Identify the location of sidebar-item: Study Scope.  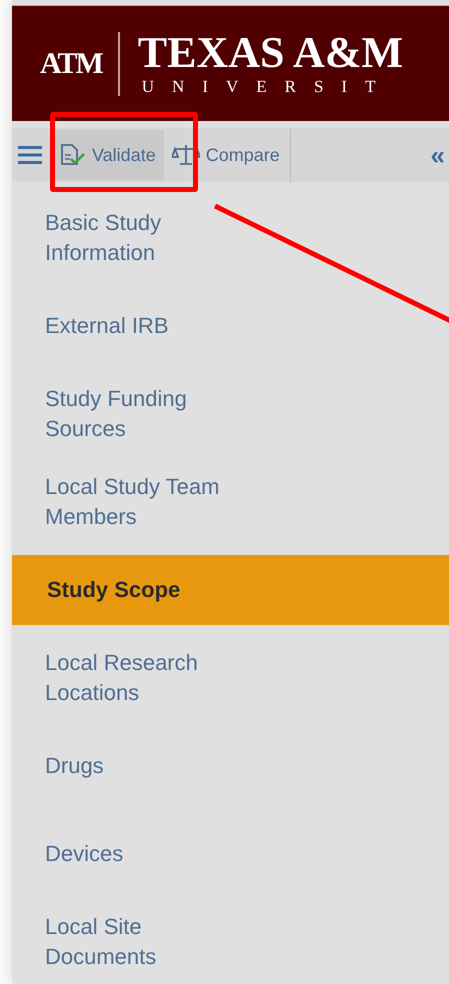
(230, 590).